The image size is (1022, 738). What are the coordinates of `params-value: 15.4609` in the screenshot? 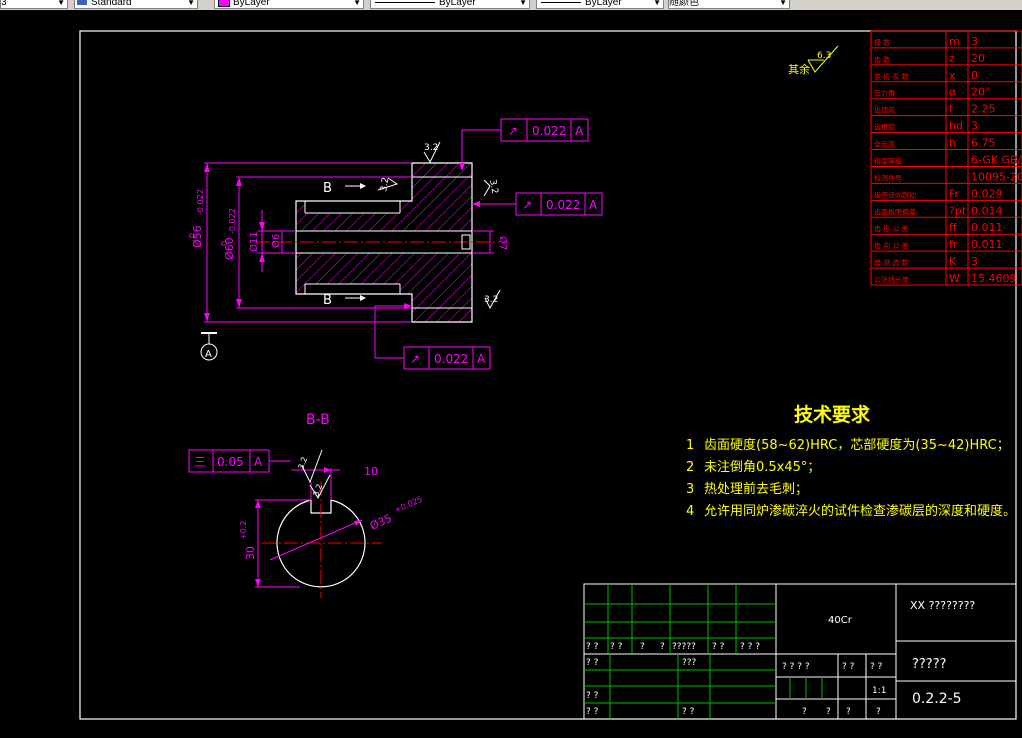 It's located at (994, 278).